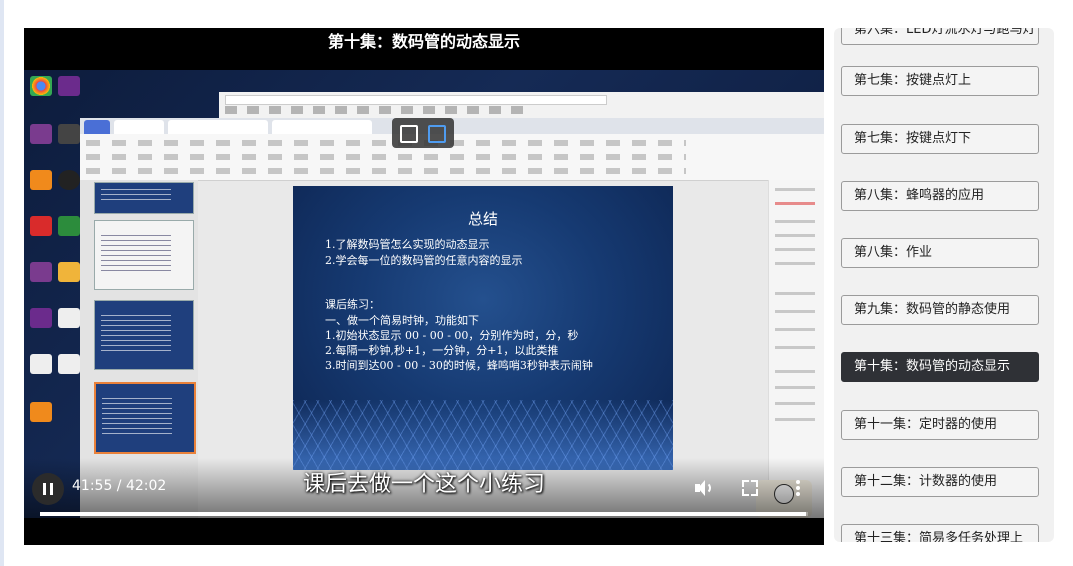  Describe the element at coordinates (48, 489) in the screenshot. I see `pause-button` at that location.